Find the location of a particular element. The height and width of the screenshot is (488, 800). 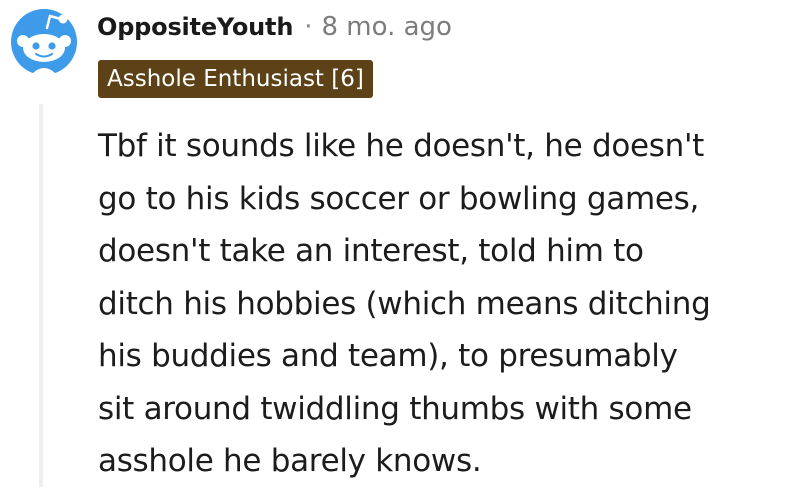

snoo-avatar-icon is located at coordinates (44, 42).